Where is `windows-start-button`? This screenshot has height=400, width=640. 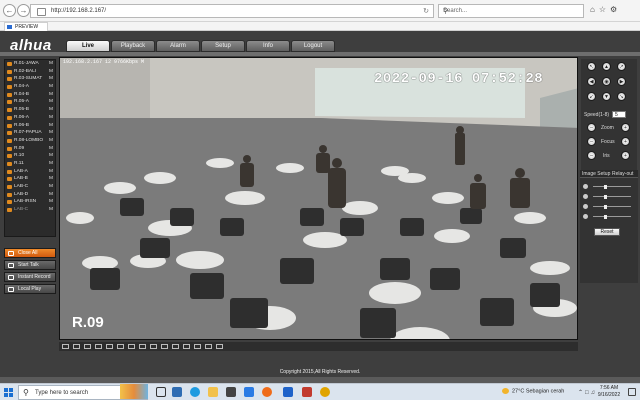 windows-start-button is located at coordinates (8, 392).